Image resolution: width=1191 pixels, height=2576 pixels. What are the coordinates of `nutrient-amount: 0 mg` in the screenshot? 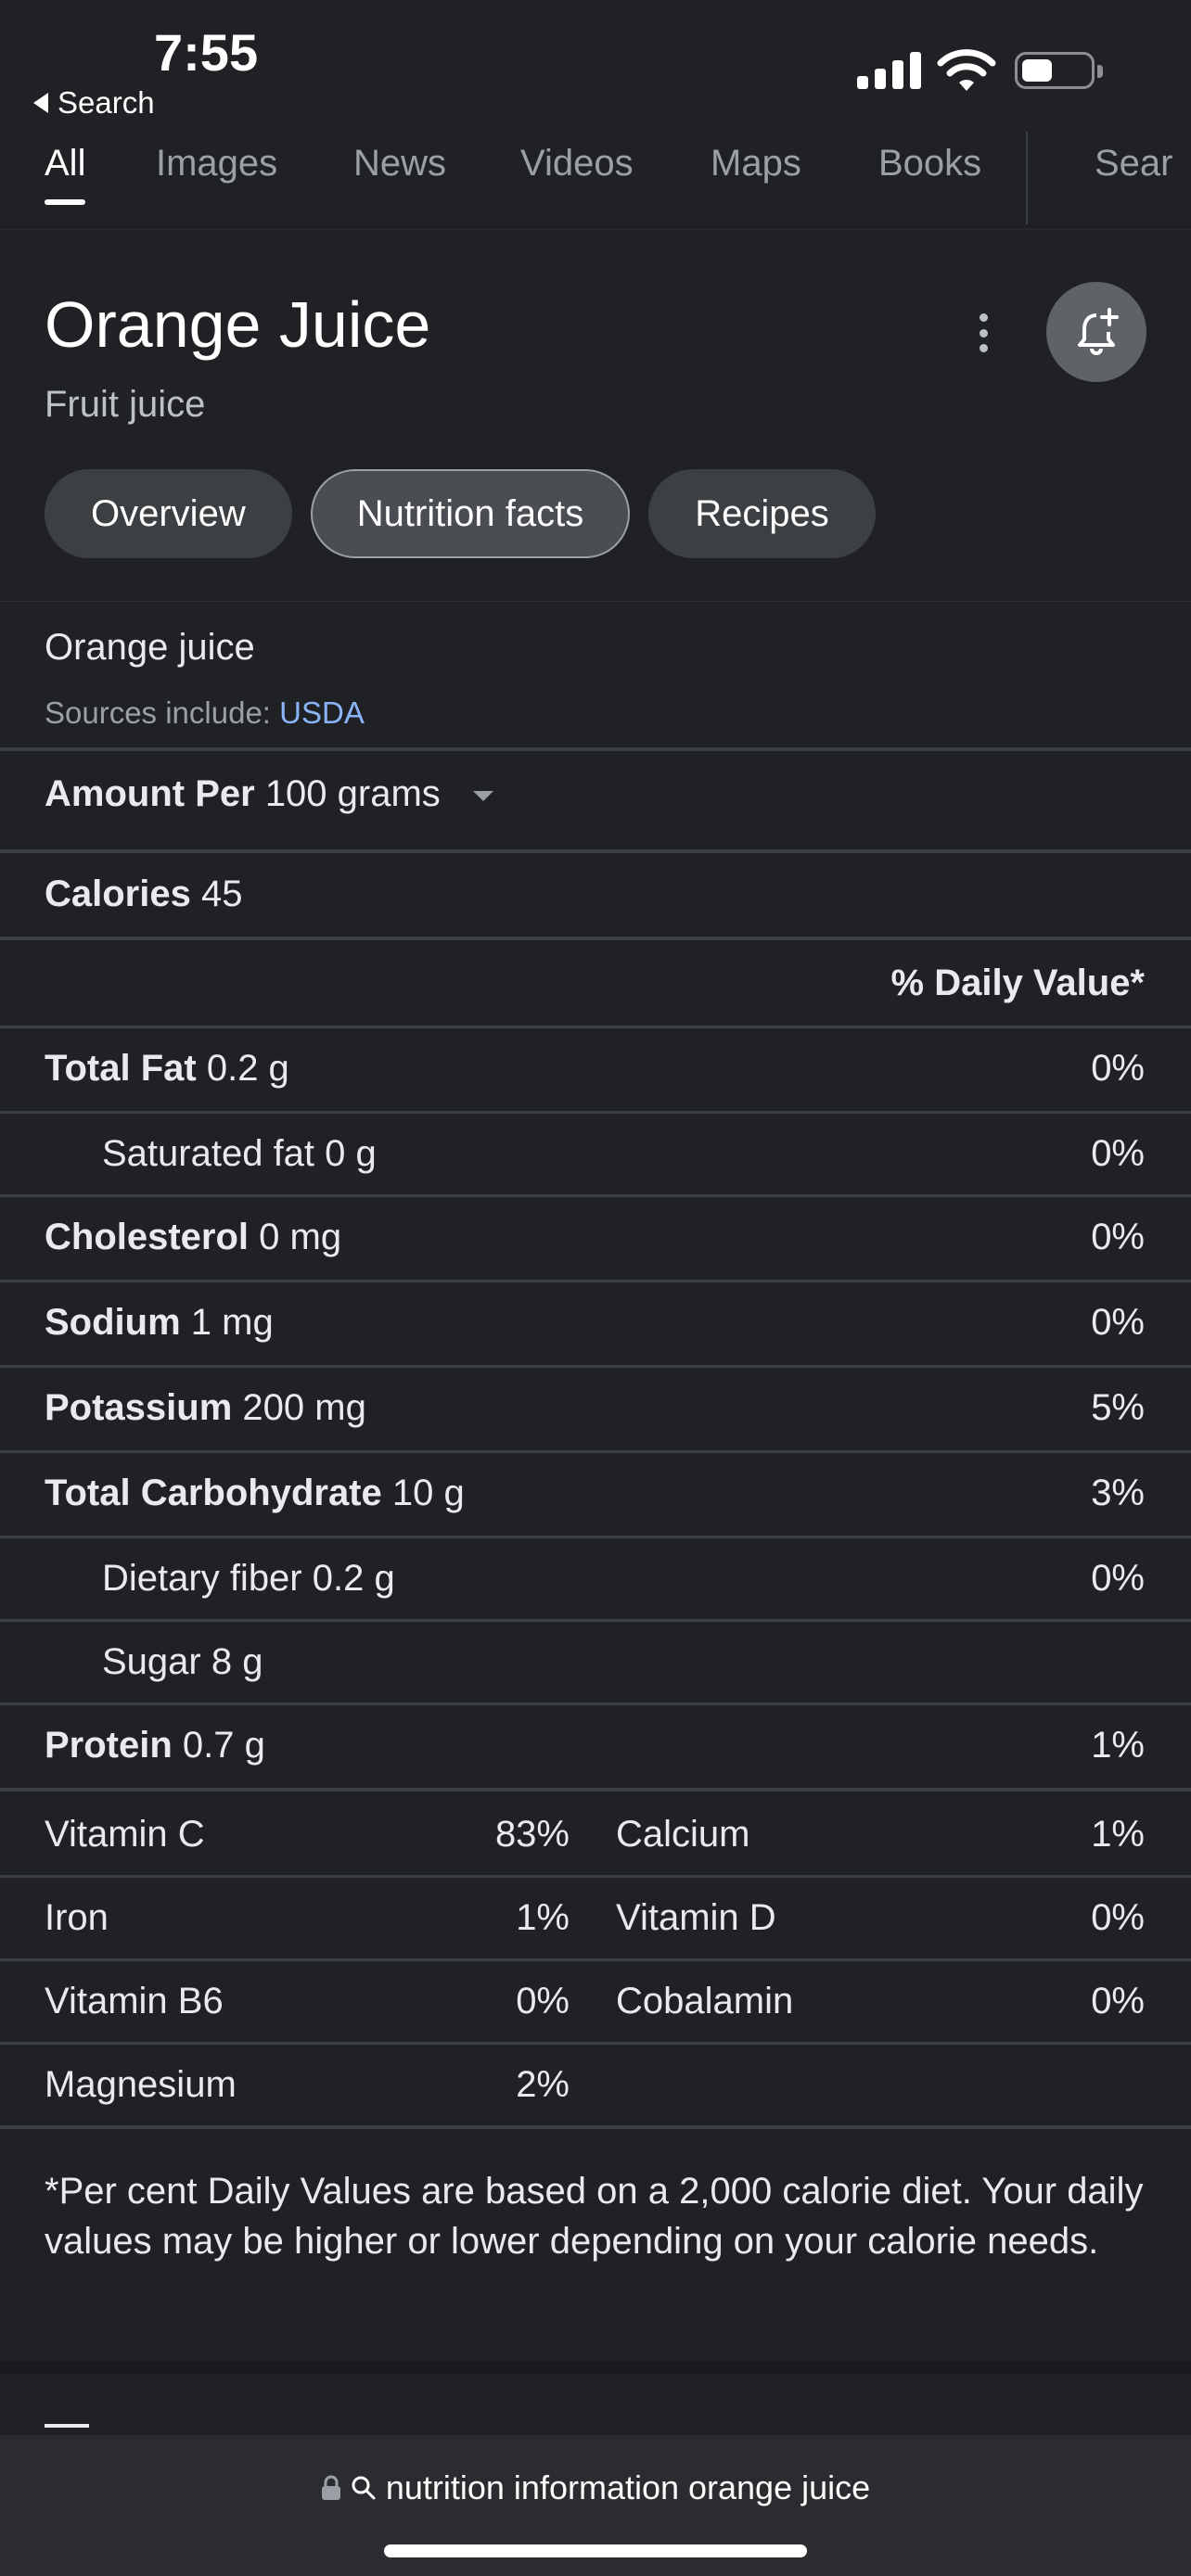 It's located at (300, 1237).